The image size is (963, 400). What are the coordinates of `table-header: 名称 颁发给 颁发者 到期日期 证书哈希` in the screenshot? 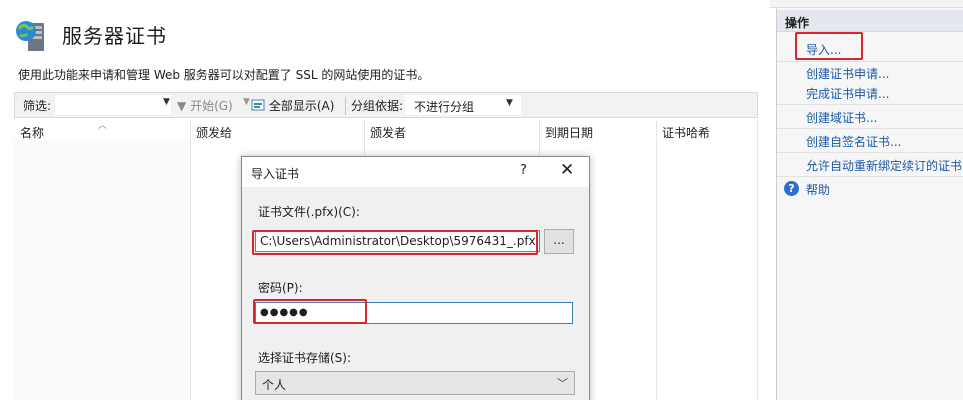 It's located at (386, 131).